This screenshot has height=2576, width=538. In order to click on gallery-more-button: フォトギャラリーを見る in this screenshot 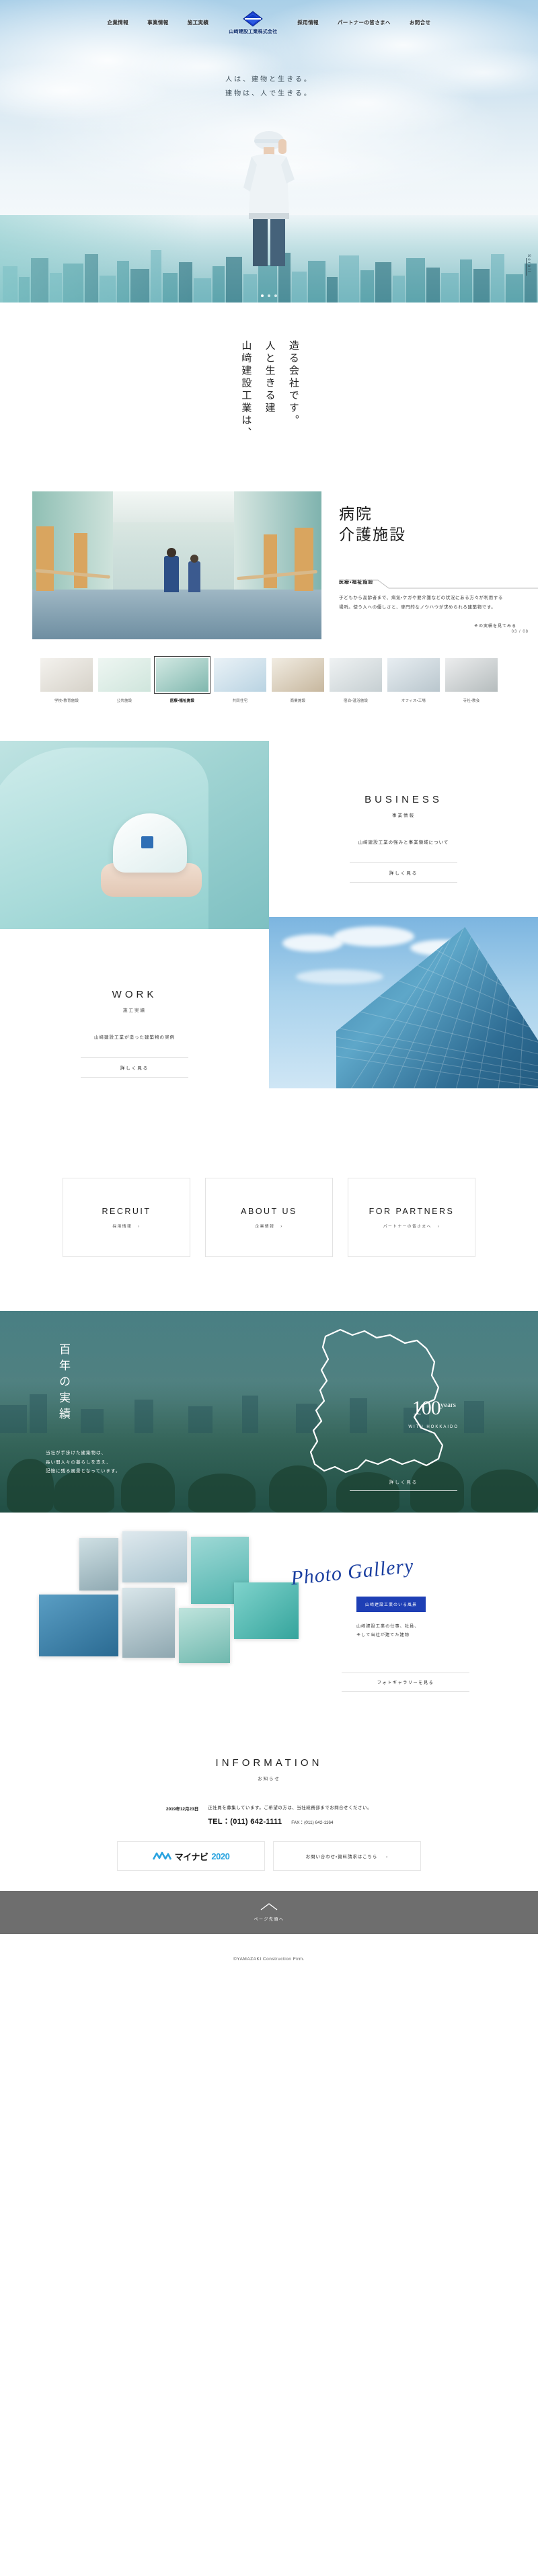, I will do `click(405, 1682)`.